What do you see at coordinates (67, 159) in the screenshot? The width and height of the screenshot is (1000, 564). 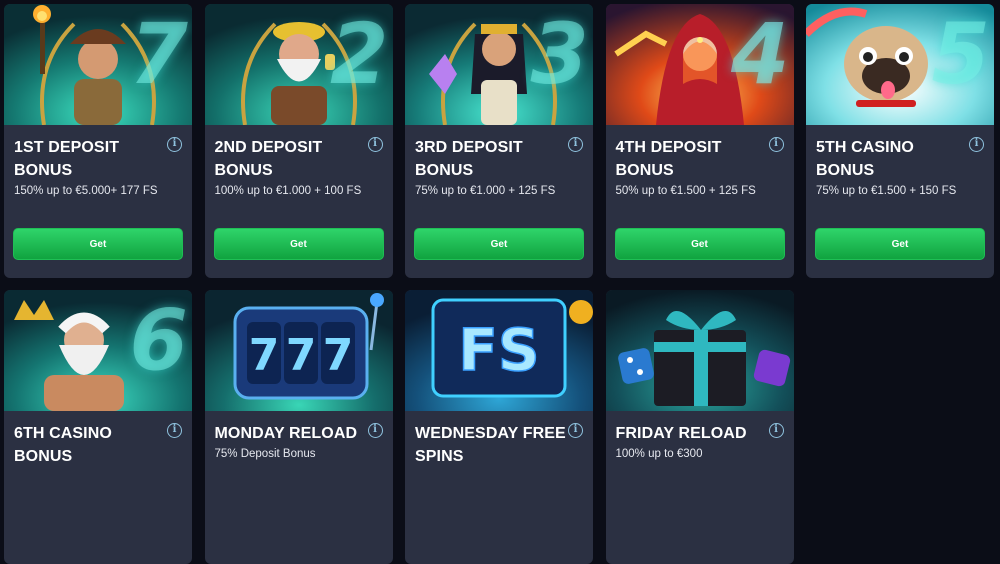 I see `bonus-title: 1ST DEPOSIT BONUS` at bounding box center [67, 159].